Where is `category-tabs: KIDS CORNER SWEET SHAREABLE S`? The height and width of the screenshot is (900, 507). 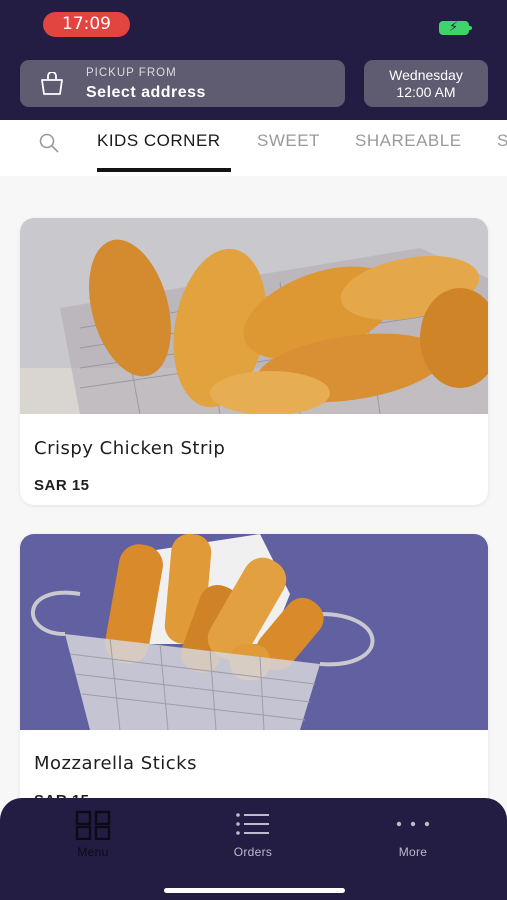 category-tabs: KIDS CORNER SWEET SHAREABLE S is located at coordinates (253, 148).